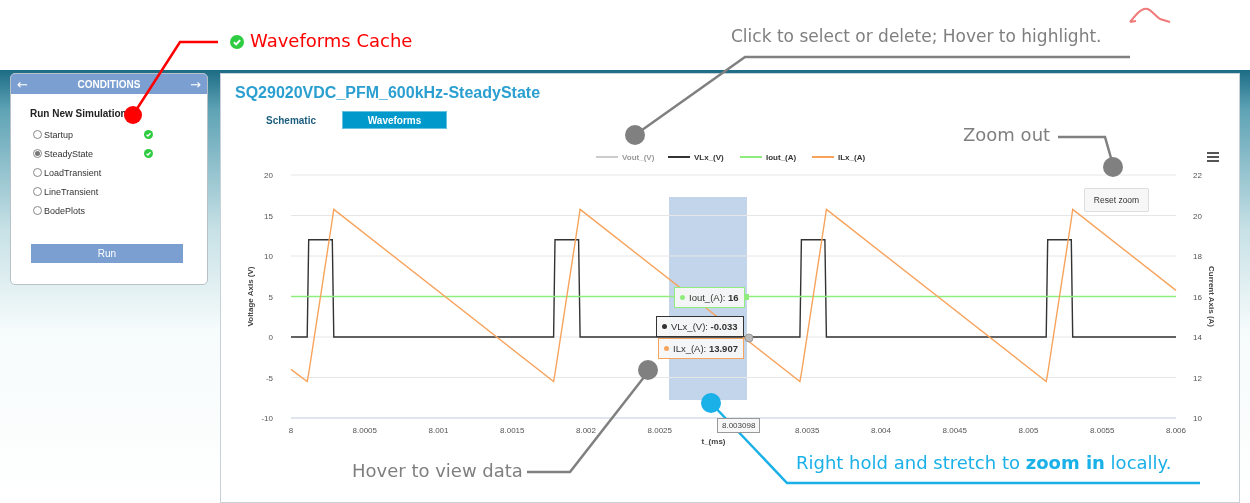 Image resolution: width=1250 pixels, height=503 pixels. Describe the element at coordinates (713, 441) in the screenshot. I see `axis-title: t_(ms)` at that location.